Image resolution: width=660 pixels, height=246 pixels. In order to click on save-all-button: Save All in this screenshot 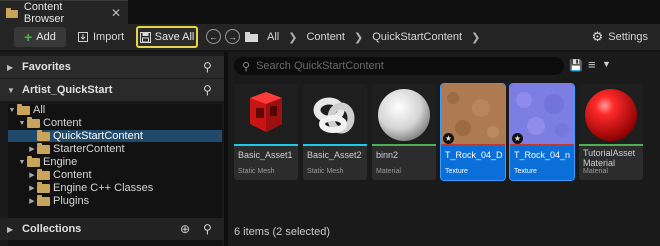, I will do `click(167, 37)`.